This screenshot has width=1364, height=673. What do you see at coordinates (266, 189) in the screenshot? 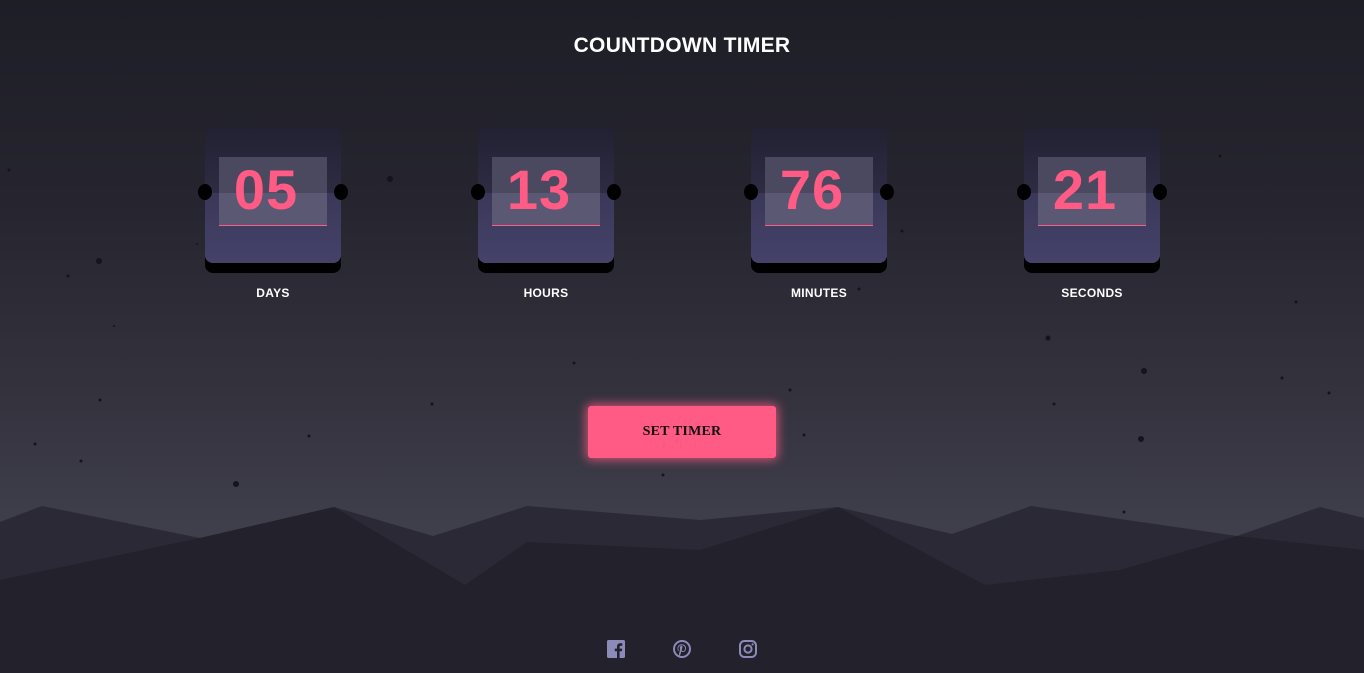
I see `days-value: 05` at bounding box center [266, 189].